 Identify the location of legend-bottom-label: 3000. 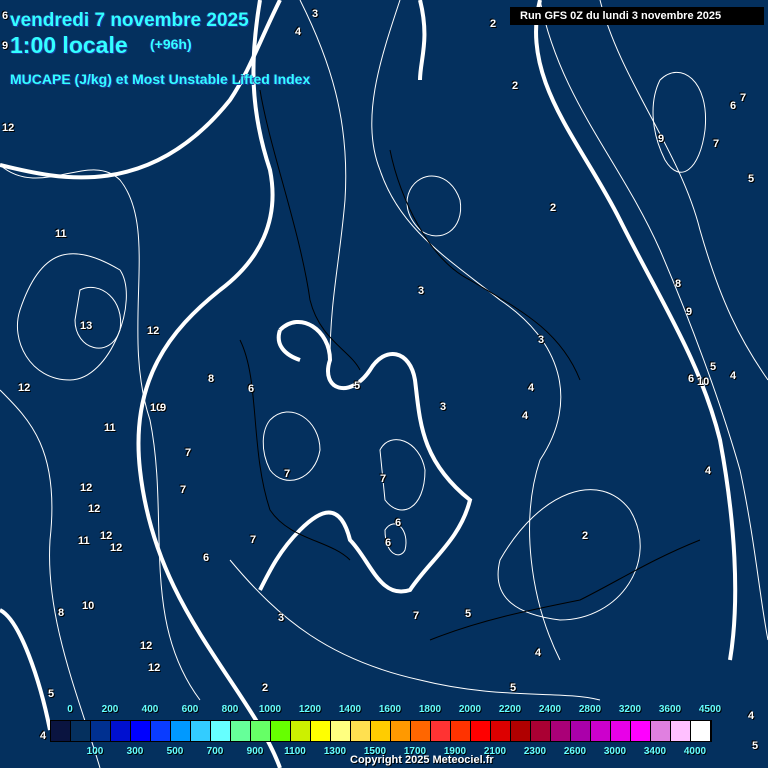
(615, 751).